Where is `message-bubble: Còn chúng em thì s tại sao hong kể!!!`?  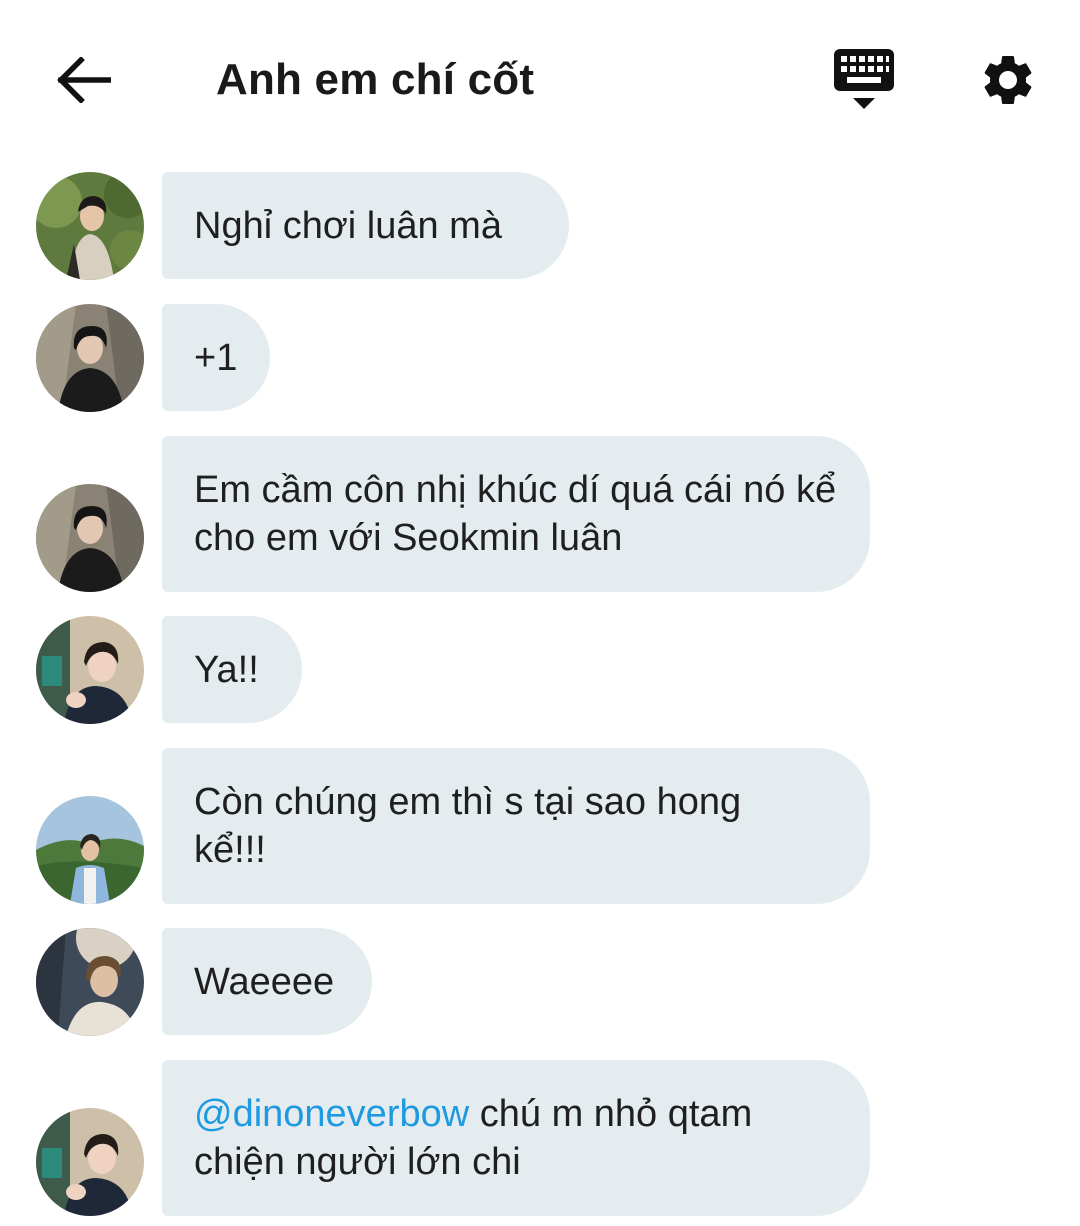 message-bubble: Còn chúng em thì s tại sao hong kể!!! is located at coordinates (516, 826).